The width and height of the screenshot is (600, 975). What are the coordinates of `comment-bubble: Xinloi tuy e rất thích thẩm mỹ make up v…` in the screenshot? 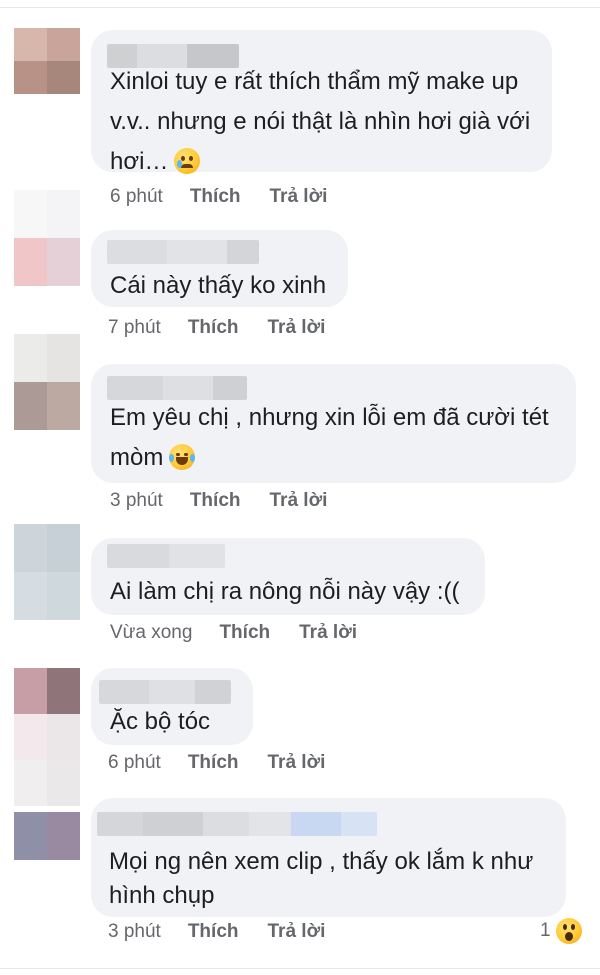 It's located at (321, 102).